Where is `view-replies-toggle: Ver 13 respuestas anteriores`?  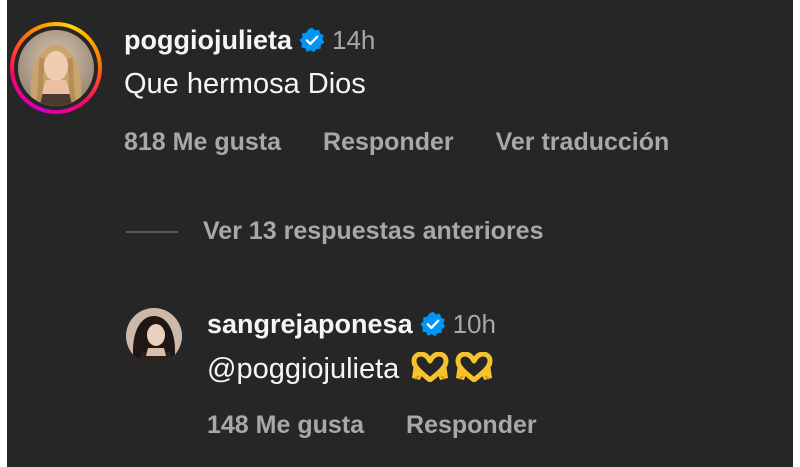 view-replies-toggle: Ver 13 respuestas anteriores is located at coordinates (386, 232).